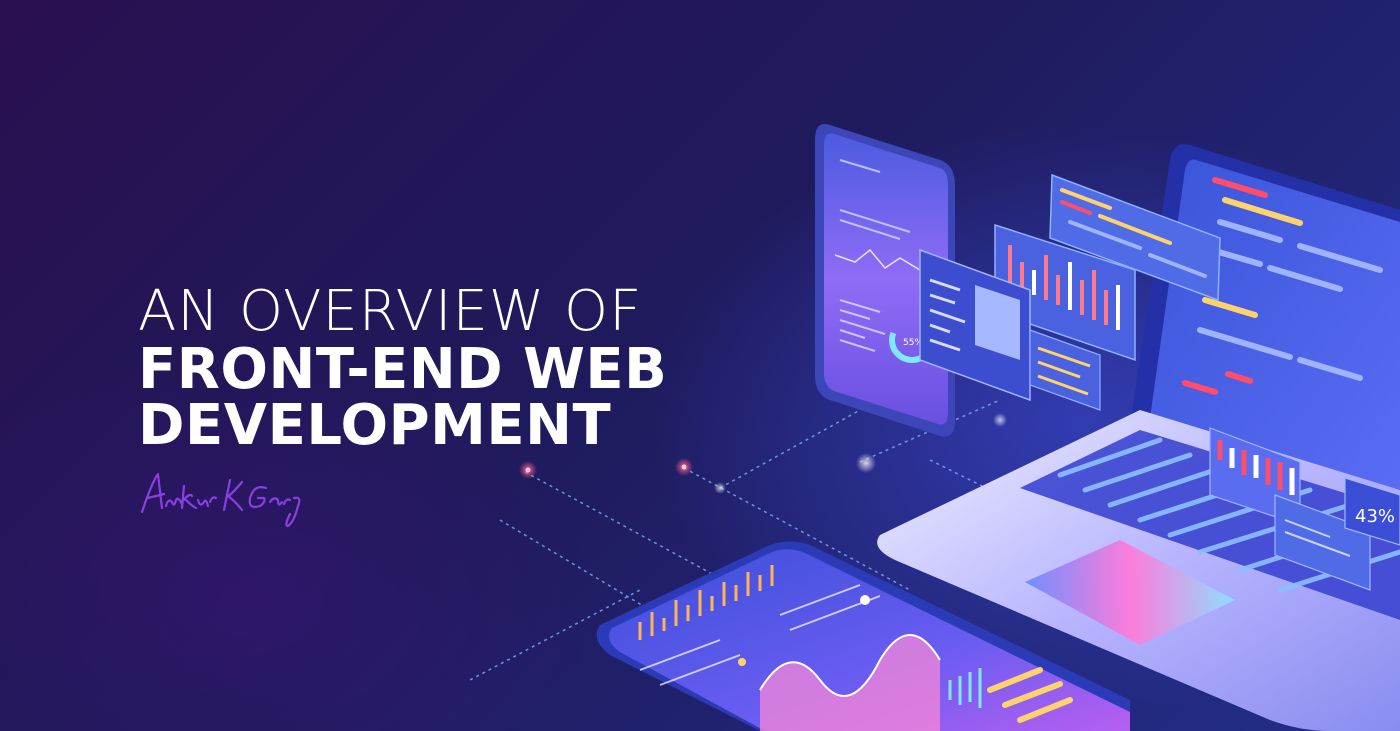  I want to click on title-line-front-end-web: FRONT-END WEB, so click(403, 369).